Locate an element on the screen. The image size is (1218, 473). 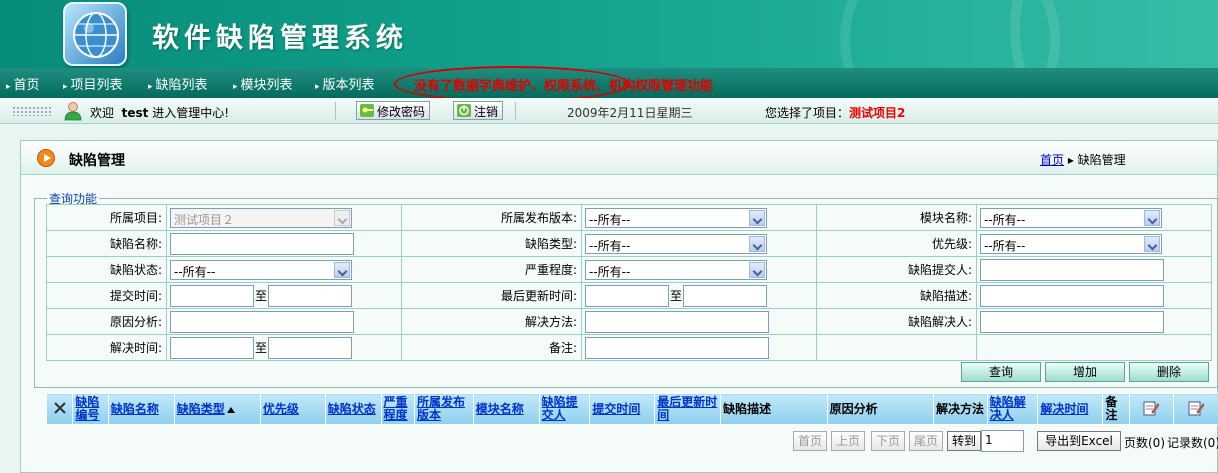
col-defect-name-link: 缺陷名称 is located at coordinates (135, 409).